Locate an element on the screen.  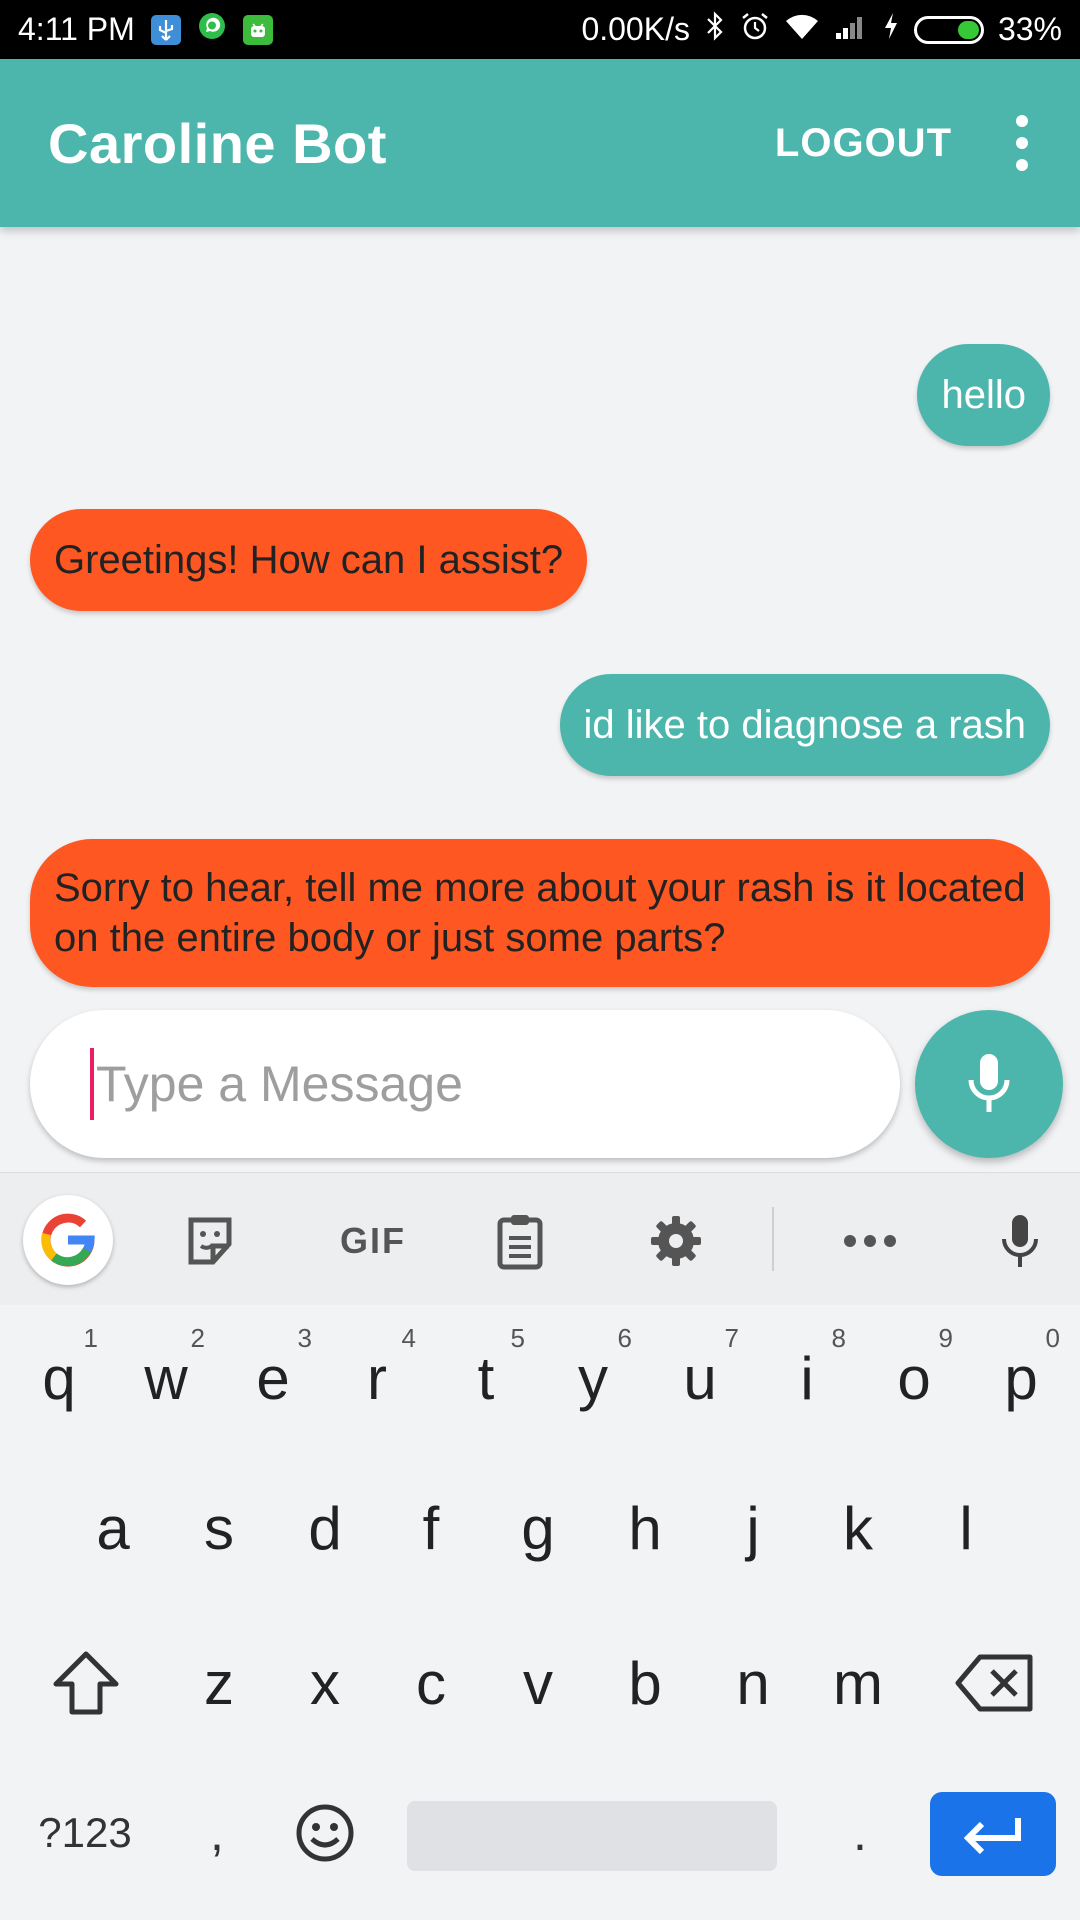
key-label: q is located at coordinates (59, 1378).